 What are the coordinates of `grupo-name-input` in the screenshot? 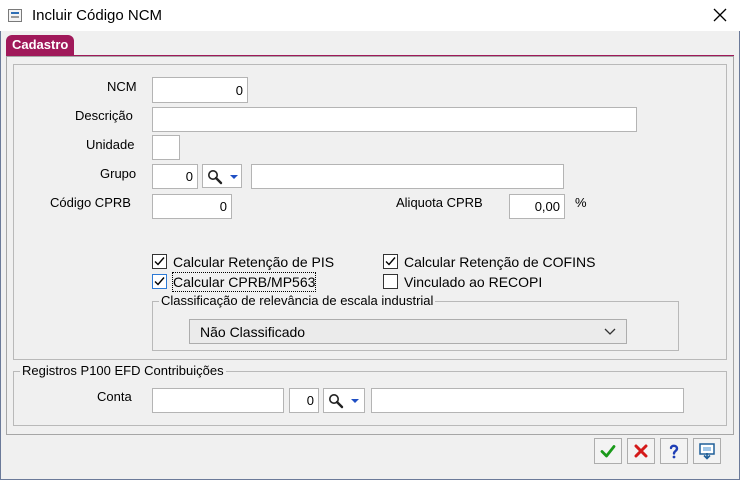 It's located at (407, 176).